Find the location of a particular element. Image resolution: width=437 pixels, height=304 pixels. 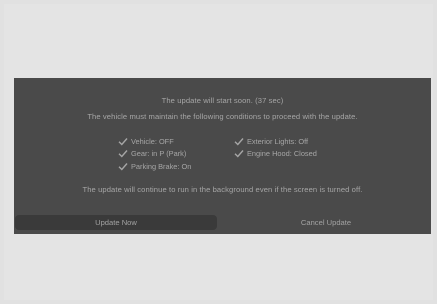

condition-label: Parking Brake: On is located at coordinates (161, 166).